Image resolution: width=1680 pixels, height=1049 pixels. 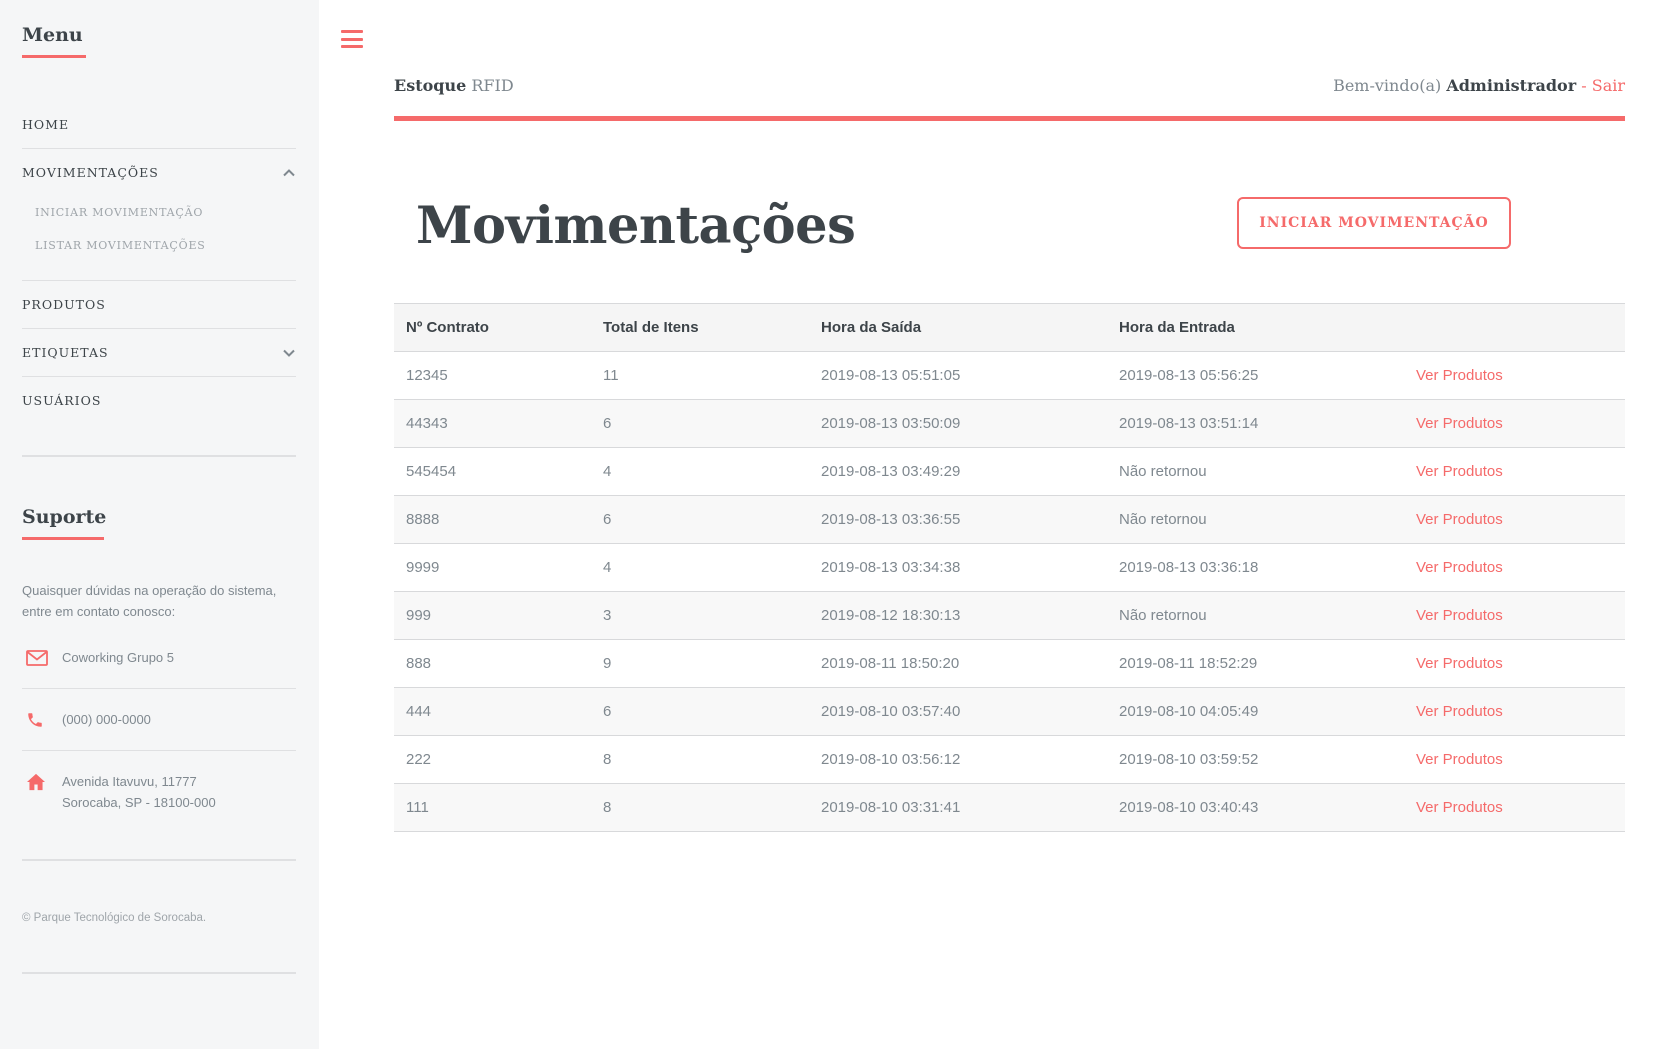 I want to click on cell-entrada: 2019-08-11 18:52:29, so click(x=1255, y=663).